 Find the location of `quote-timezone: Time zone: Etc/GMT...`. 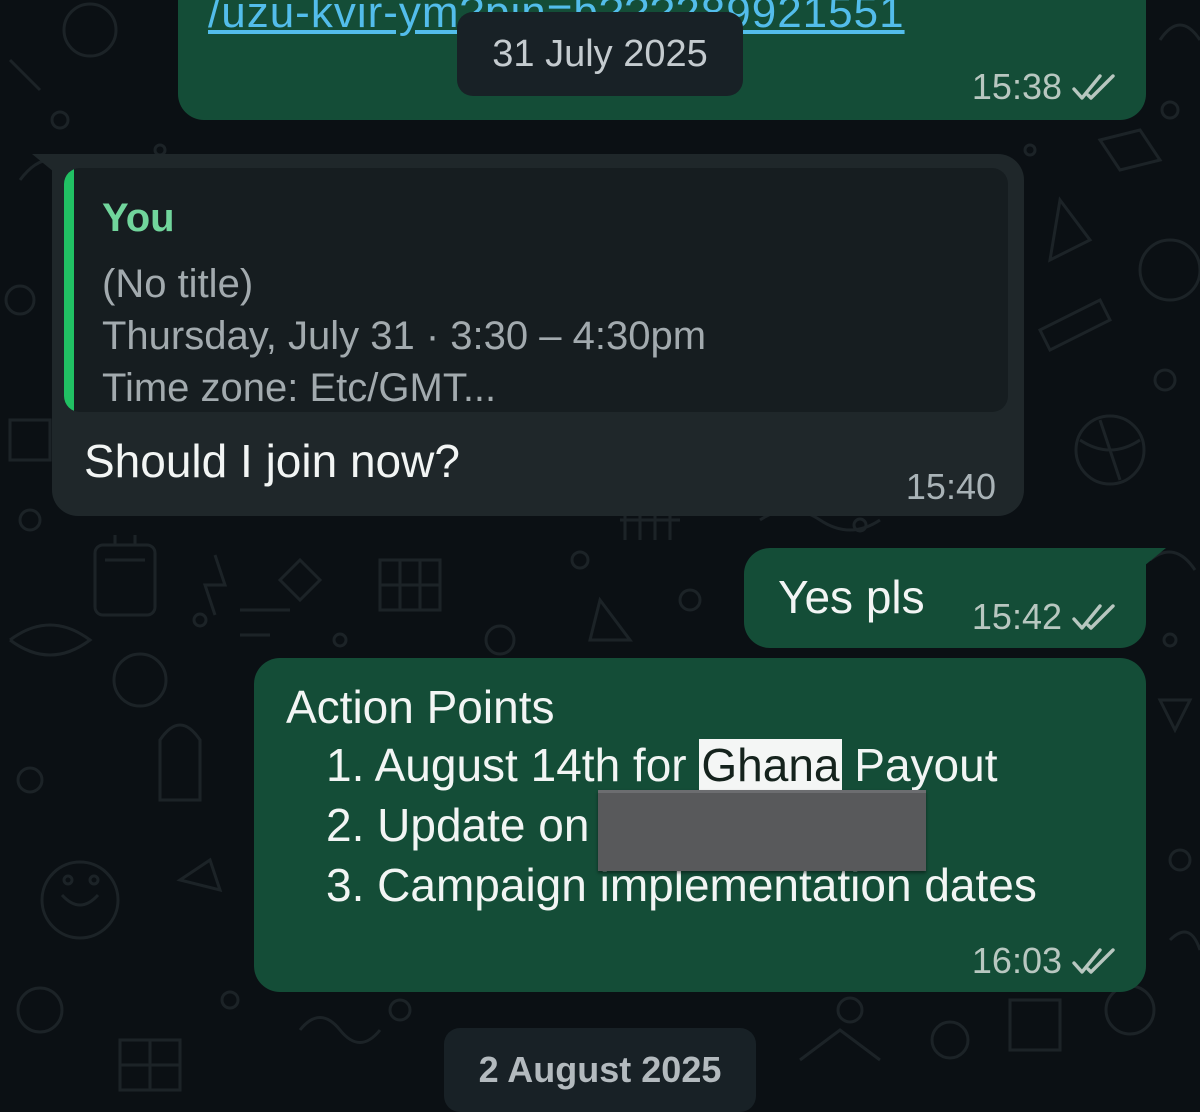

quote-timezone: Time zone: Etc/GMT... is located at coordinates (299, 388).